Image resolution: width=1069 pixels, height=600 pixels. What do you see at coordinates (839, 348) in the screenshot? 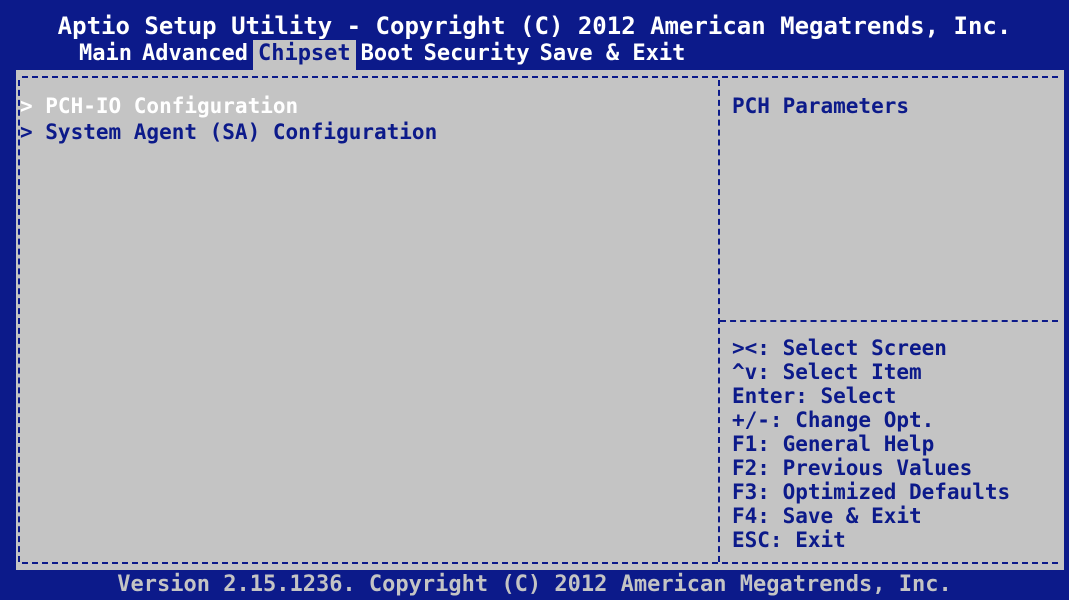
I see `key-select-screen: ><: Select Screen` at bounding box center [839, 348].